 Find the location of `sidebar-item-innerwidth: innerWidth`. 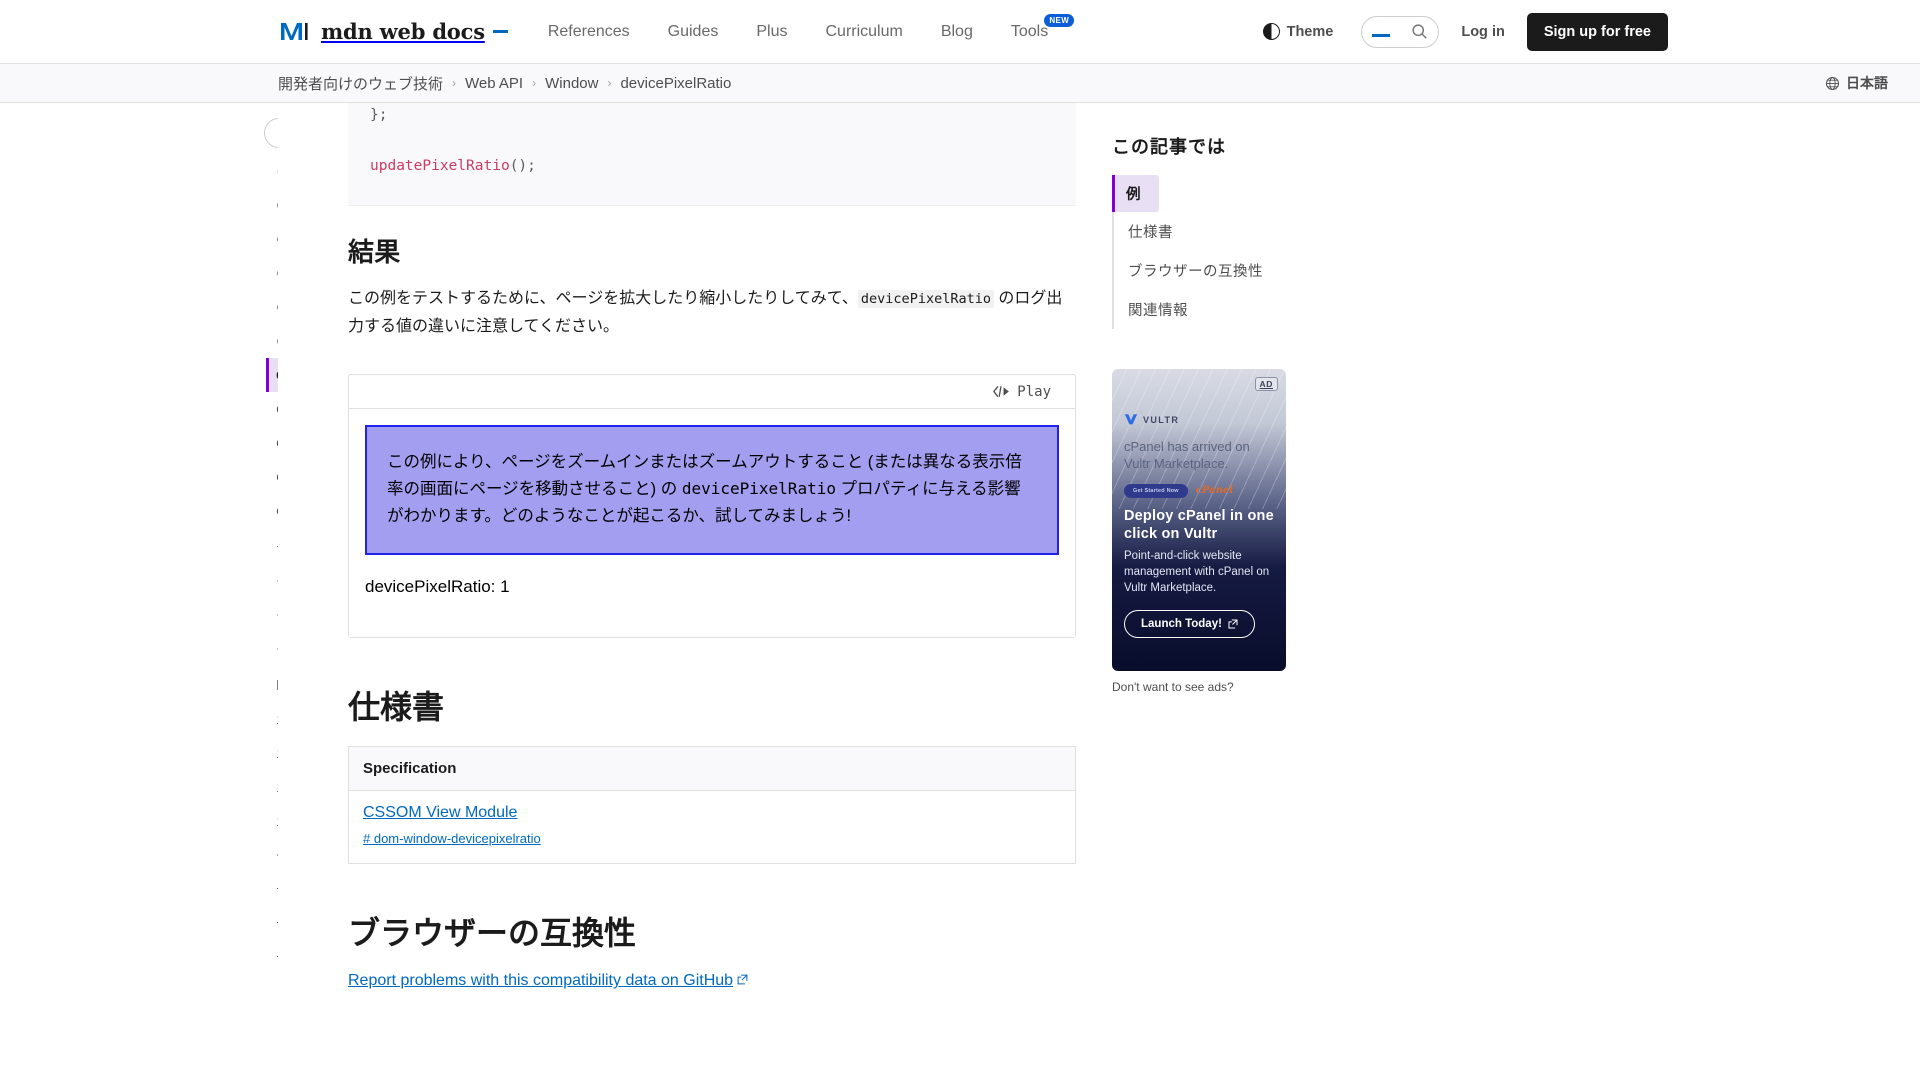

sidebar-item-innerwidth: innerWidth is located at coordinates (272, 788).